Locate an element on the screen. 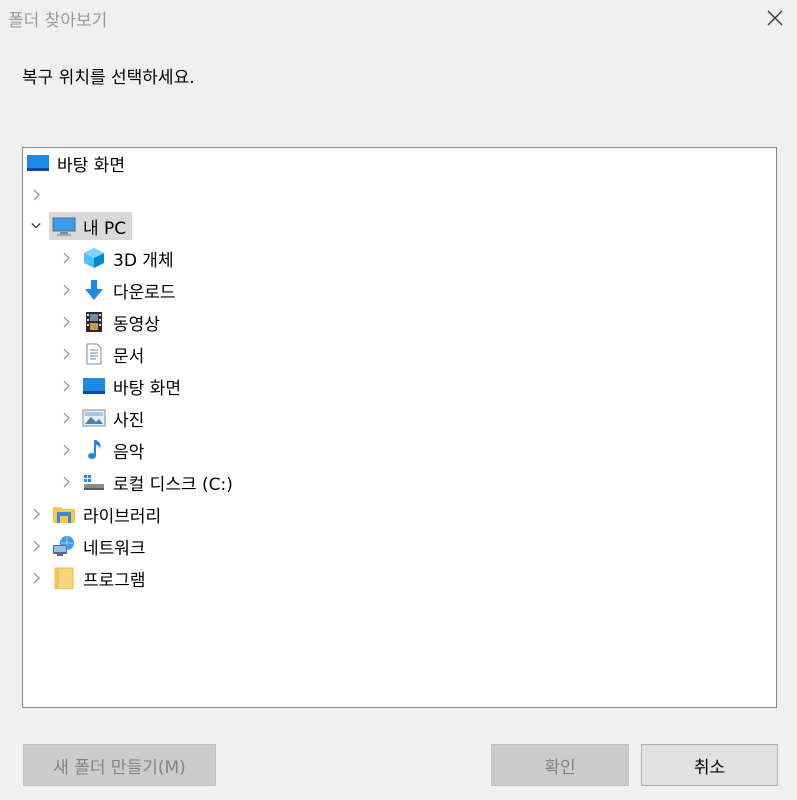 The image size is (797, 800). close-icon is located at coordinates (775, 18).